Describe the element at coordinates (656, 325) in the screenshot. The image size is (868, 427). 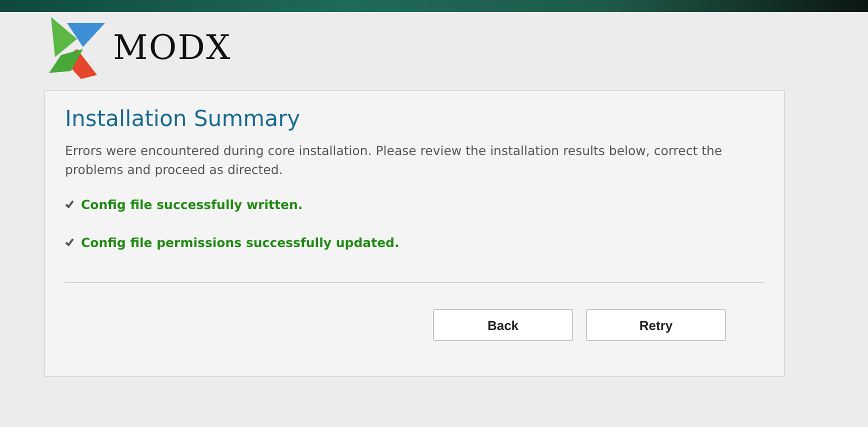
I see `action-button: Retry` at that location.